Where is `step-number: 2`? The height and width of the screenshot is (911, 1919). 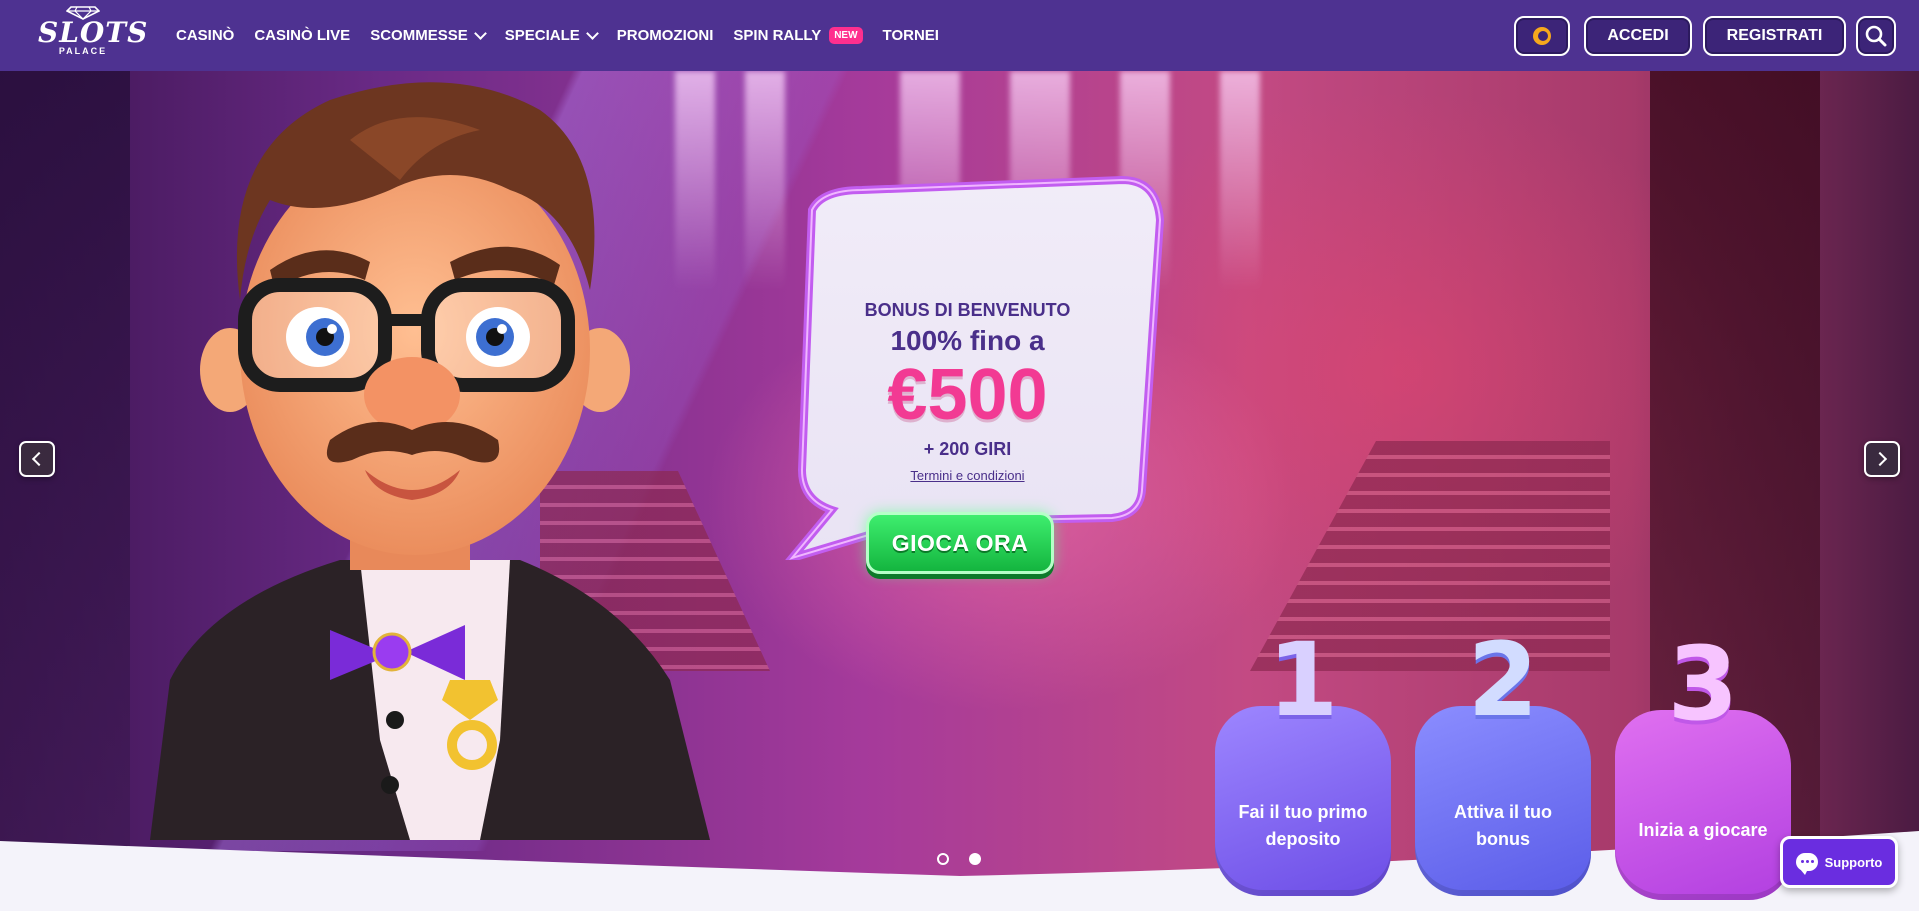
step-number: 2 is located at coordinates (1503, 680).